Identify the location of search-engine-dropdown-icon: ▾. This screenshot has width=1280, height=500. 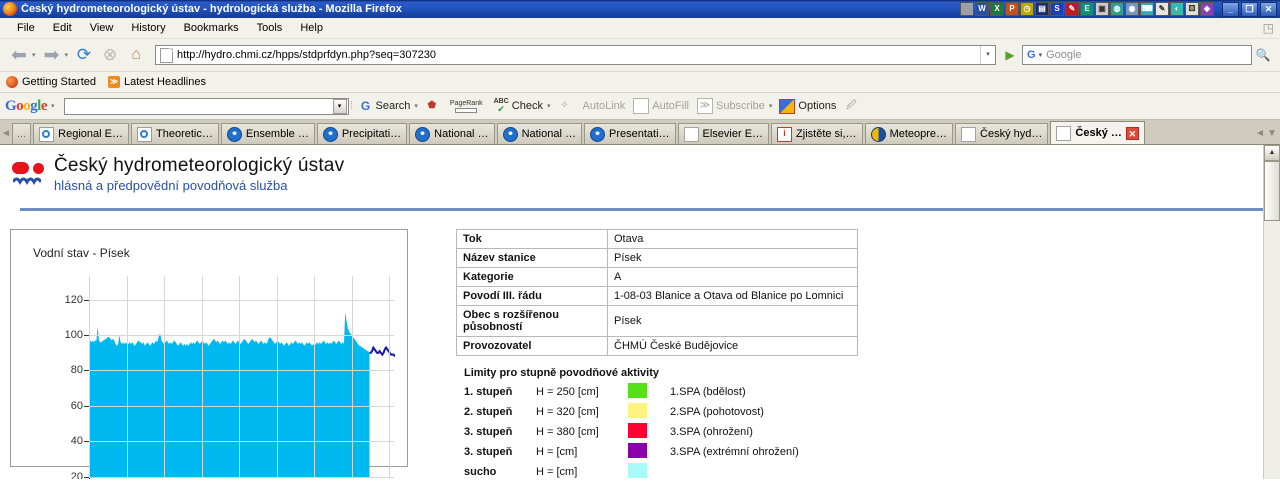
(1043, 55).